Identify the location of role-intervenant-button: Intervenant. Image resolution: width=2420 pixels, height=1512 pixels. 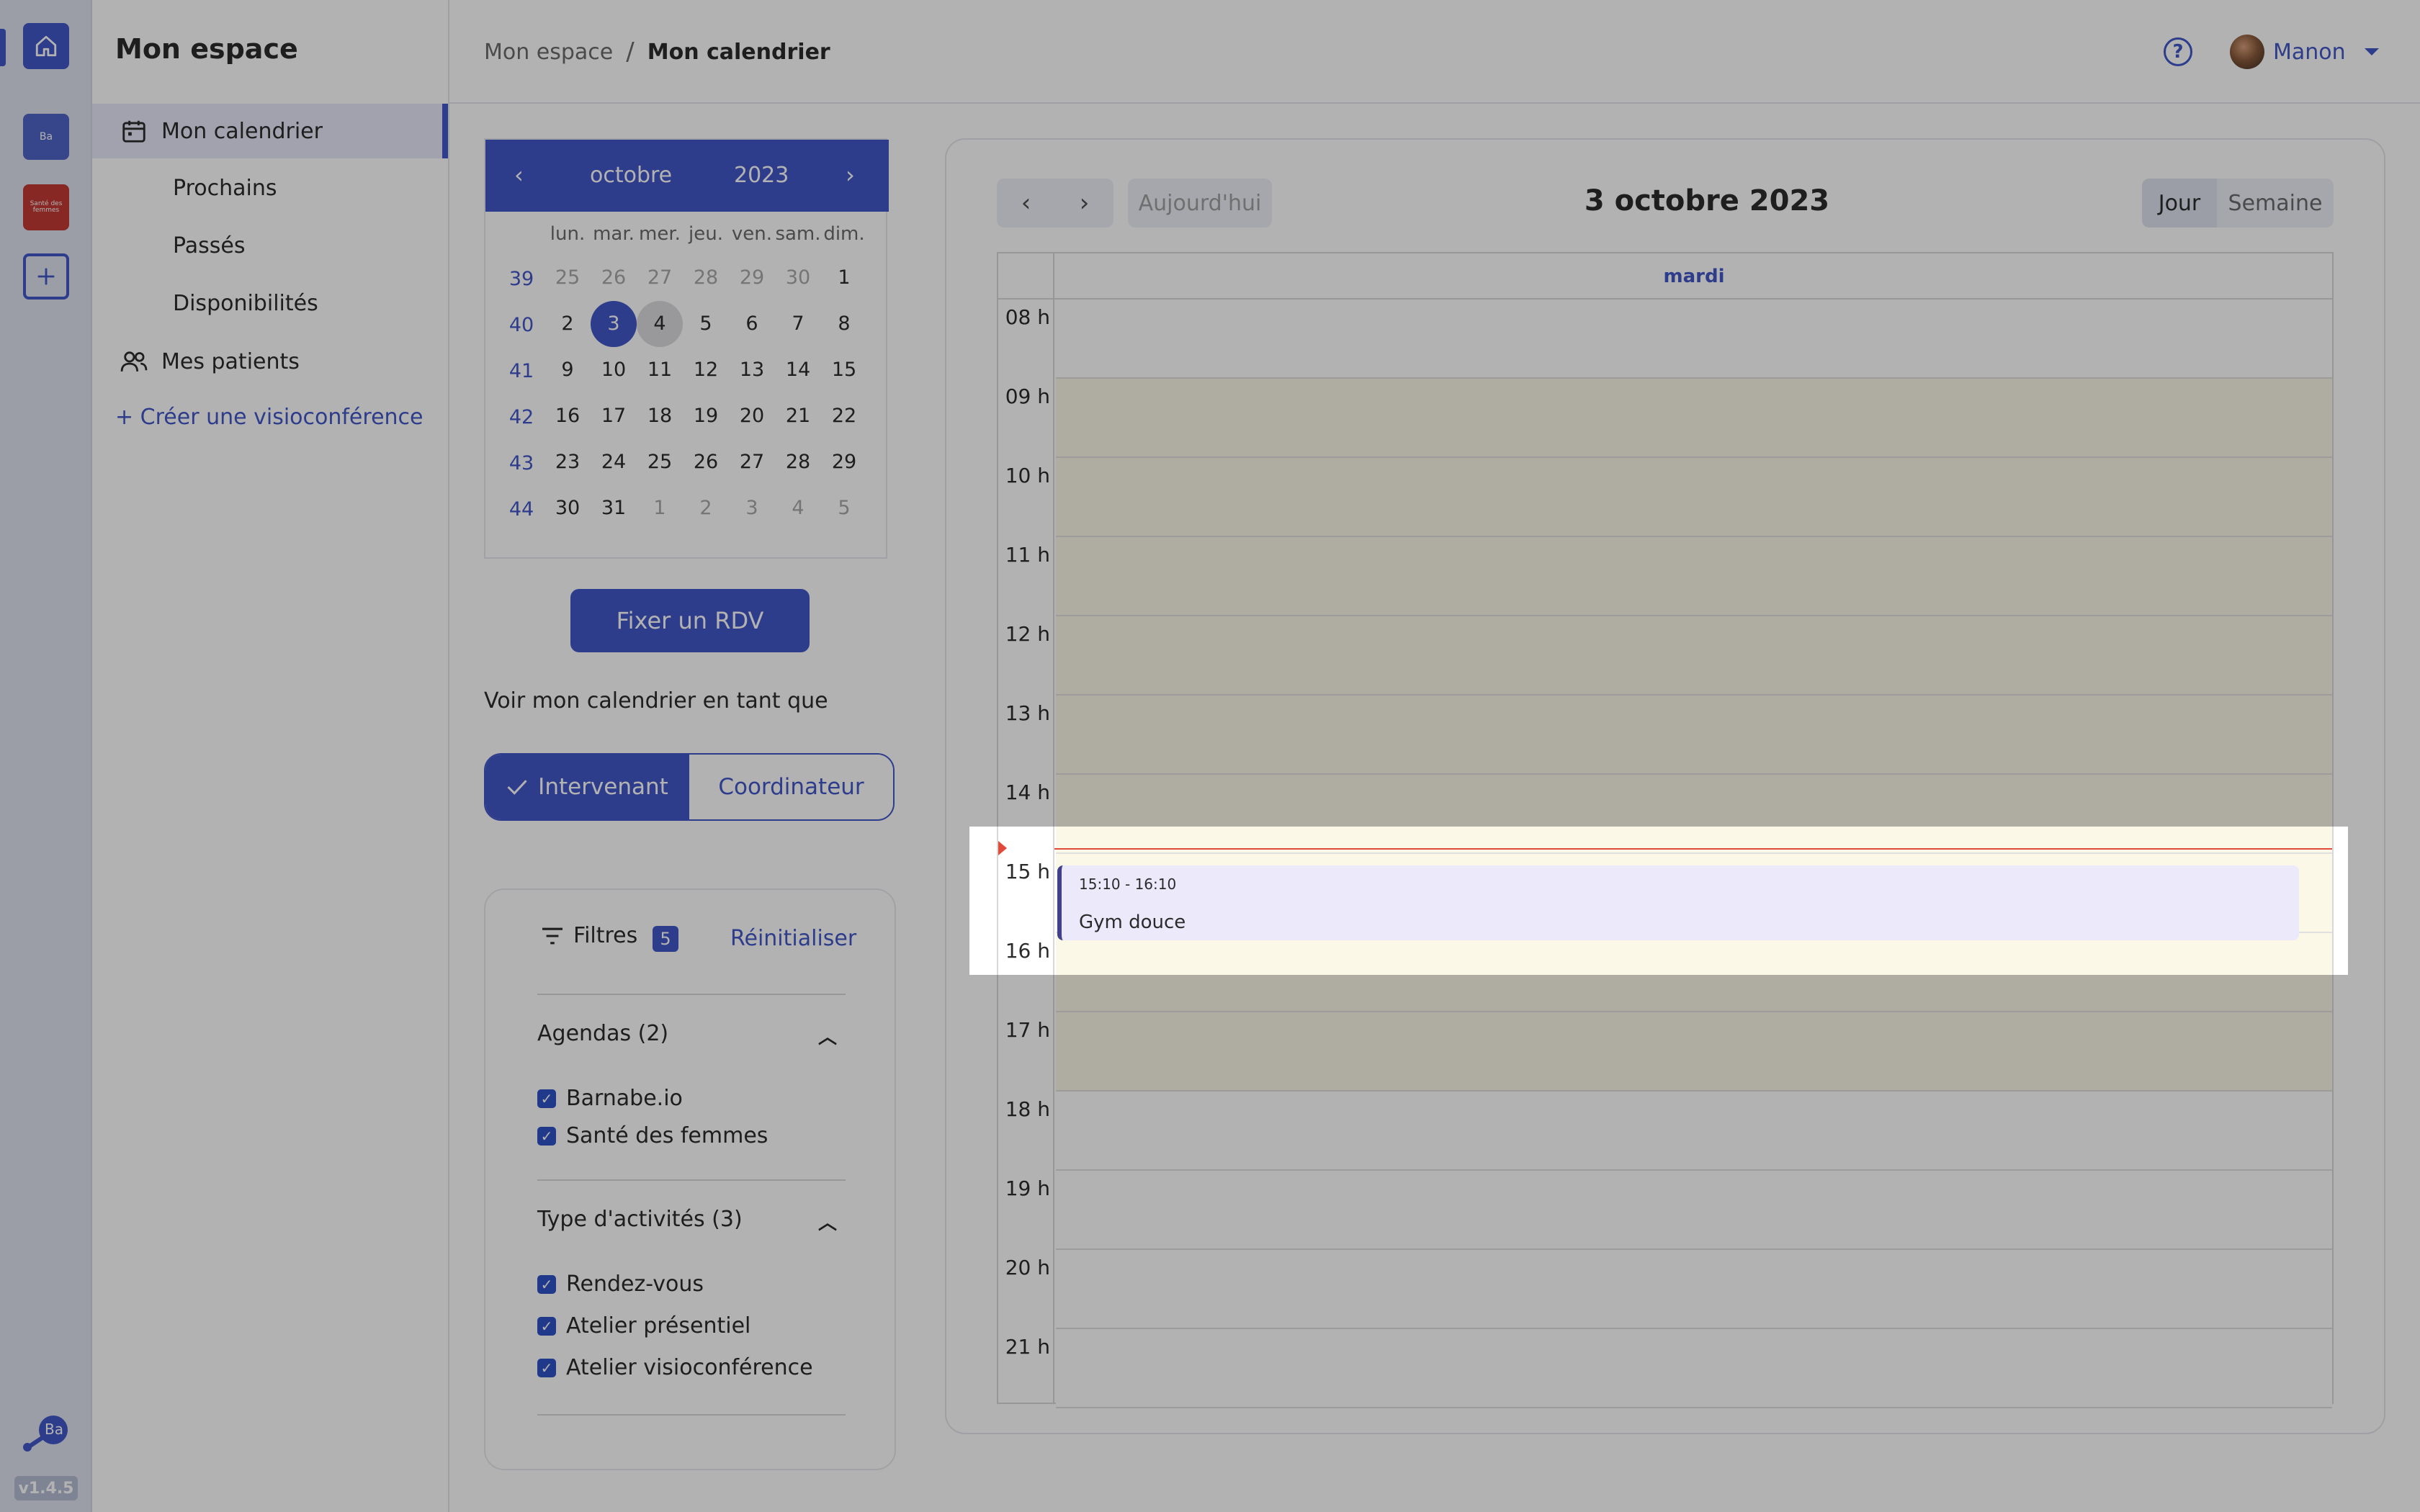
(587, 787).